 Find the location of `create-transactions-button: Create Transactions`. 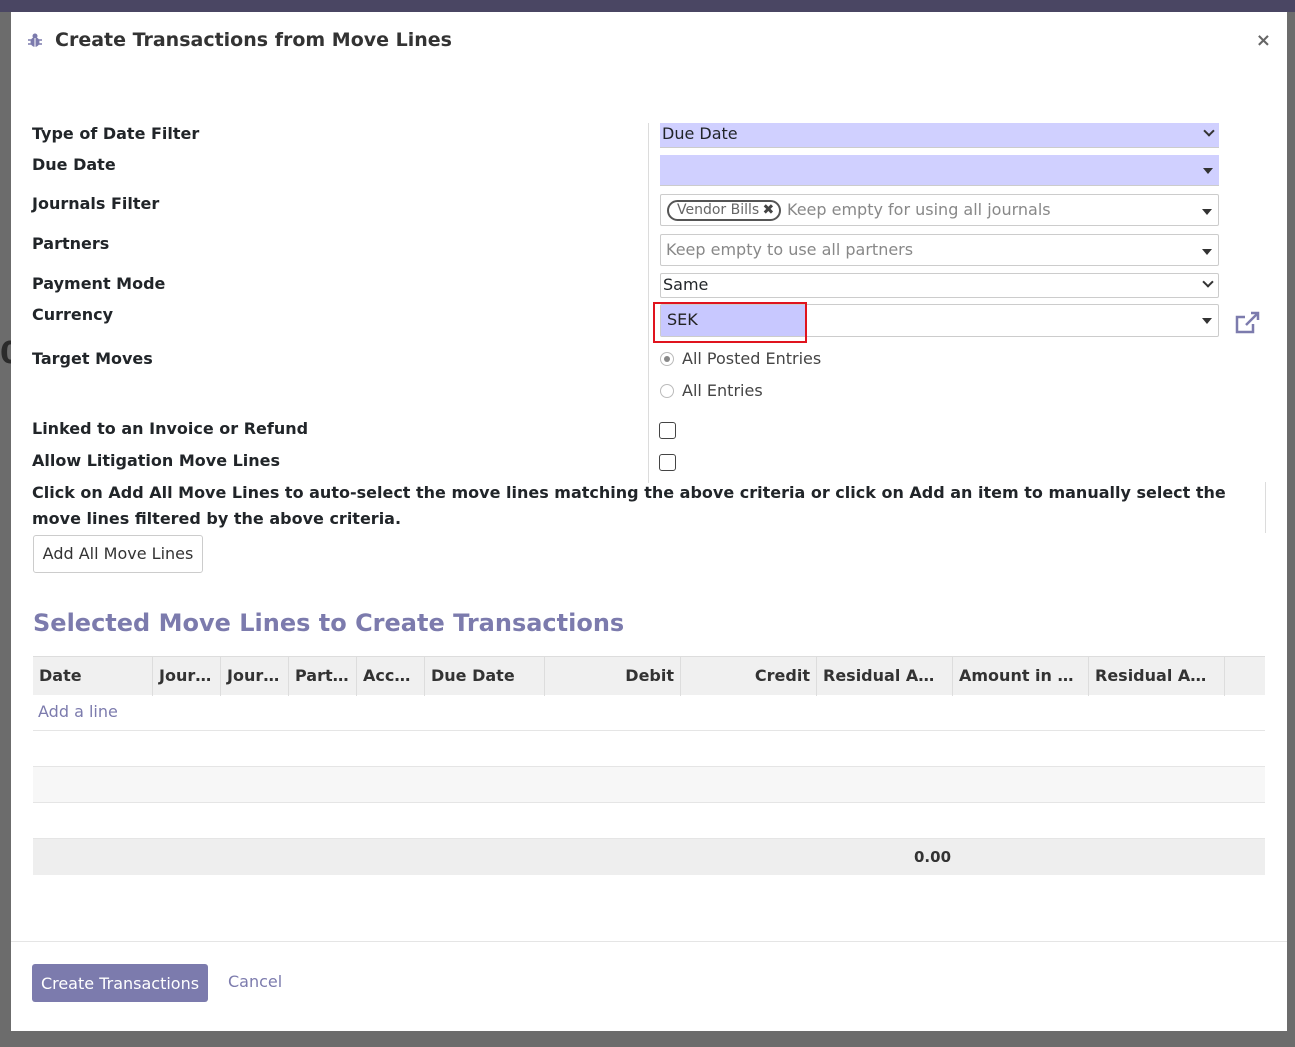

create-transactions-button: Create Transactions is located at coordinates (120, 983).